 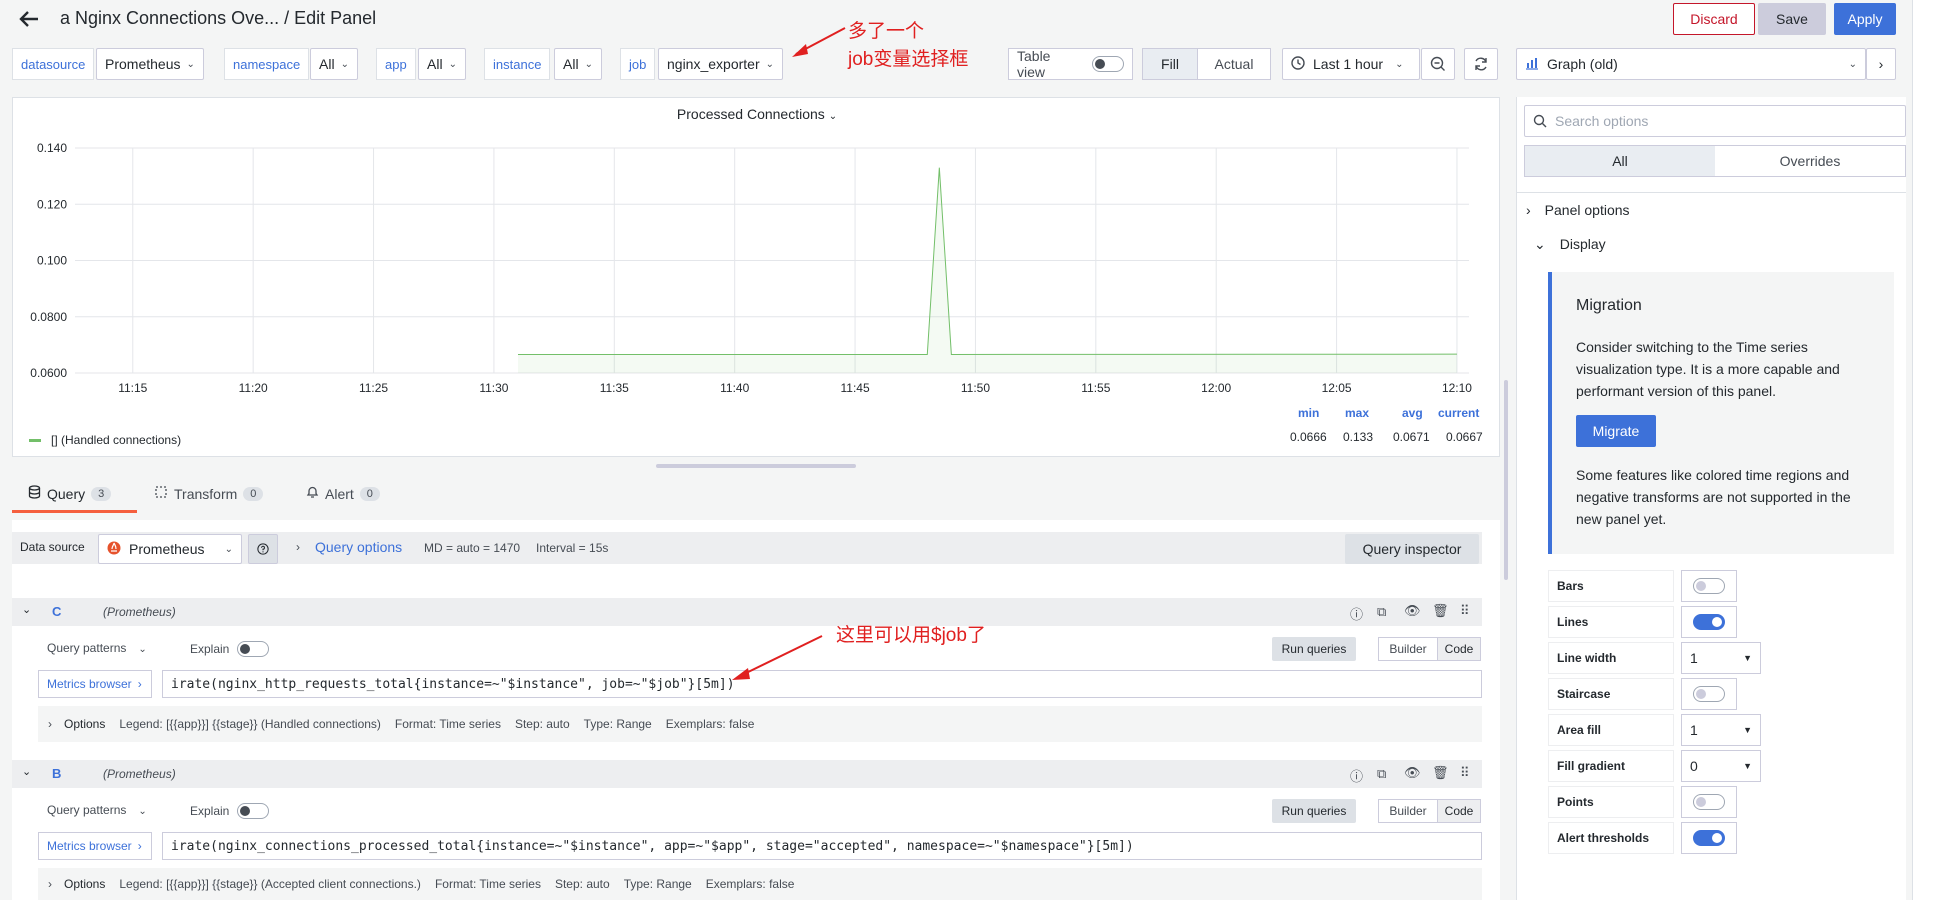 I want to click on series-color-swatch, so click(x=35, y=440).